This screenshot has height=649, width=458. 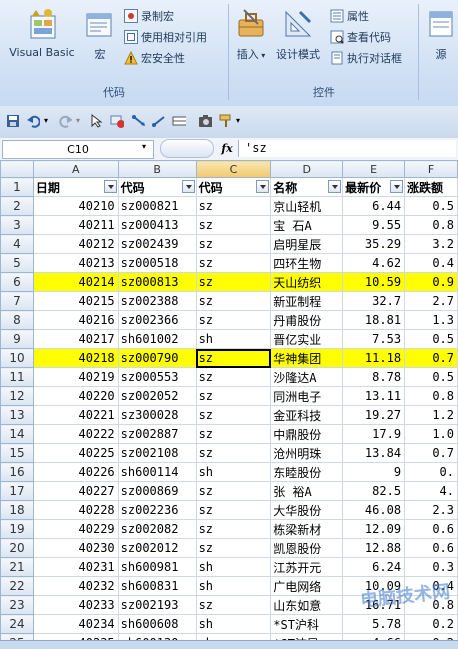 I want to click on row-header: 17, so click(x=17, y=491).